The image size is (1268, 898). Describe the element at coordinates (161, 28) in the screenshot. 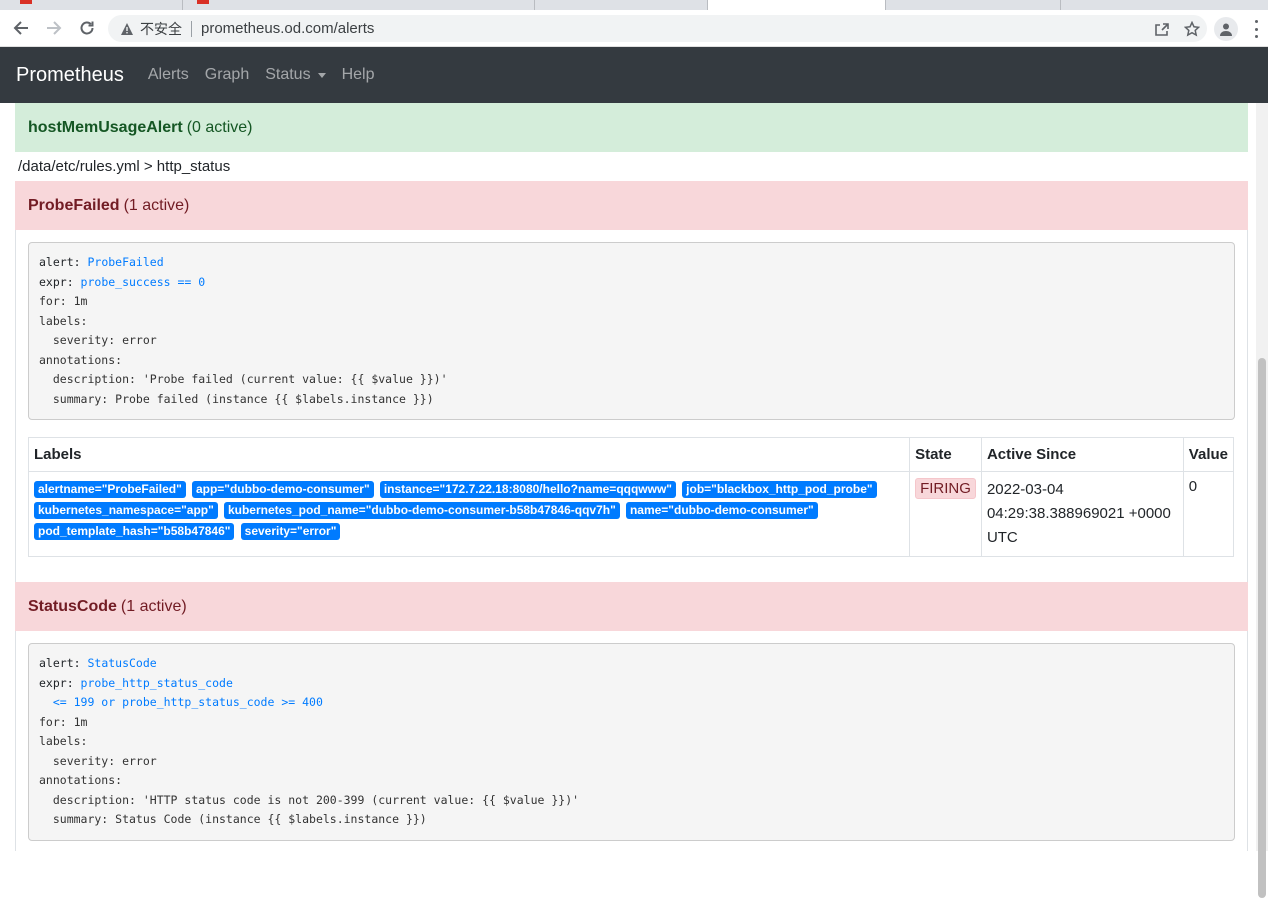

I see `insecure-label: 不安全` at that location.